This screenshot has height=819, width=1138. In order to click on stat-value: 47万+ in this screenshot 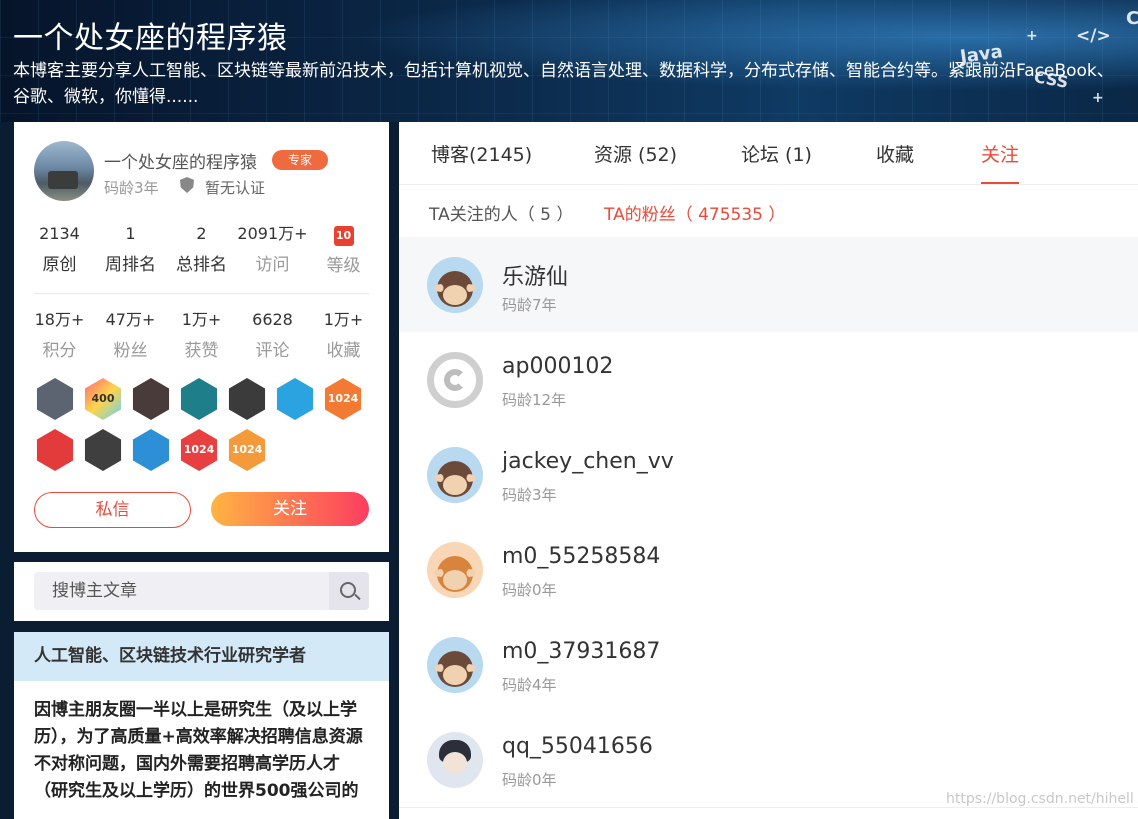, I will do `click(130, 319)`.